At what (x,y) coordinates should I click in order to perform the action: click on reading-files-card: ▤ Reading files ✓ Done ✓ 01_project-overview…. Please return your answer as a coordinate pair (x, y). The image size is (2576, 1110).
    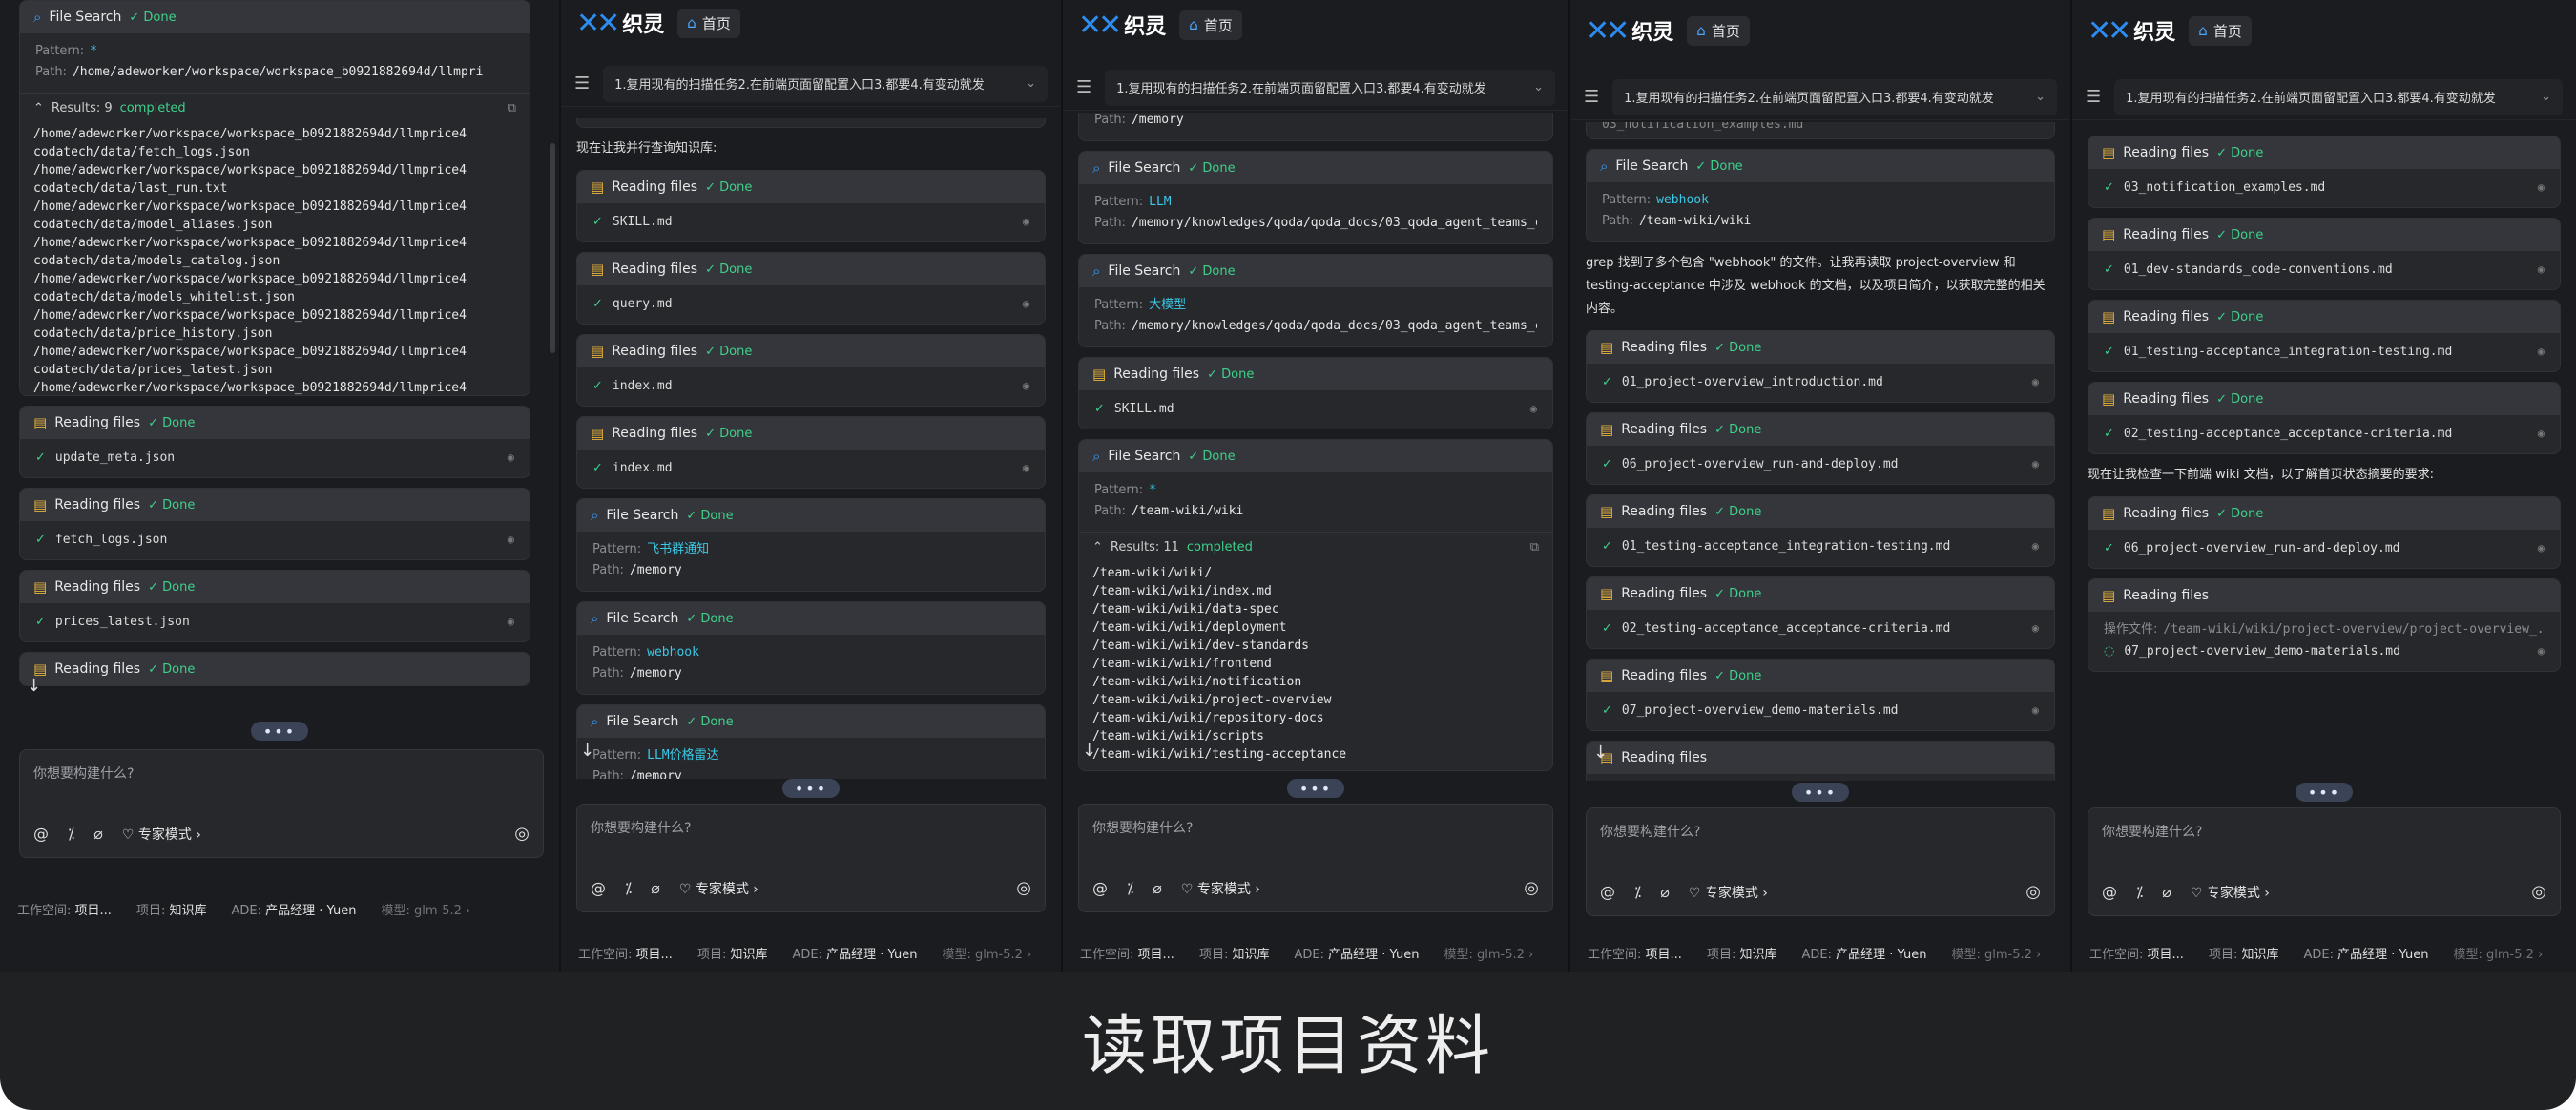
    Looking at the image, I should click on (1820, 366).